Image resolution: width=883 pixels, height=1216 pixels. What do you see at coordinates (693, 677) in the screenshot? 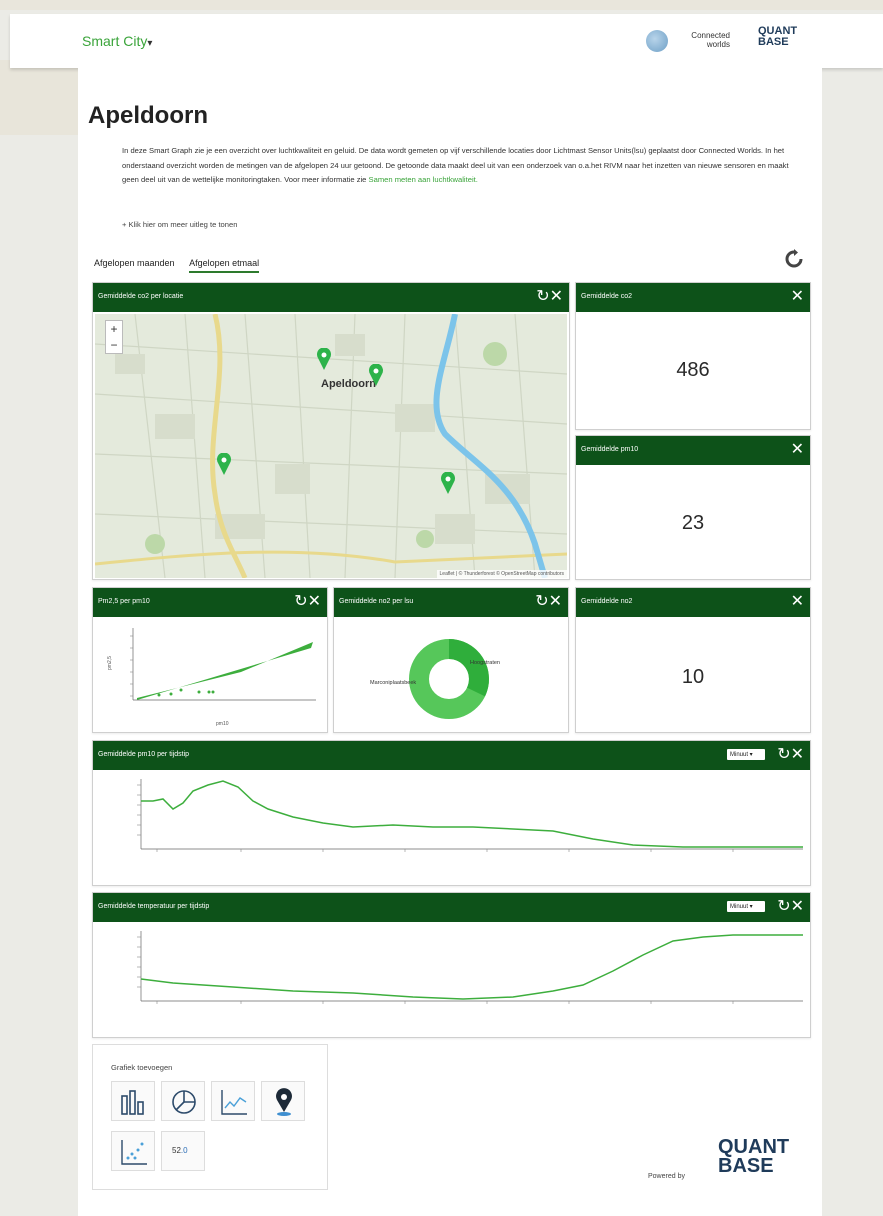
I see `no2-value: 10` at bounding box center [693, 677].